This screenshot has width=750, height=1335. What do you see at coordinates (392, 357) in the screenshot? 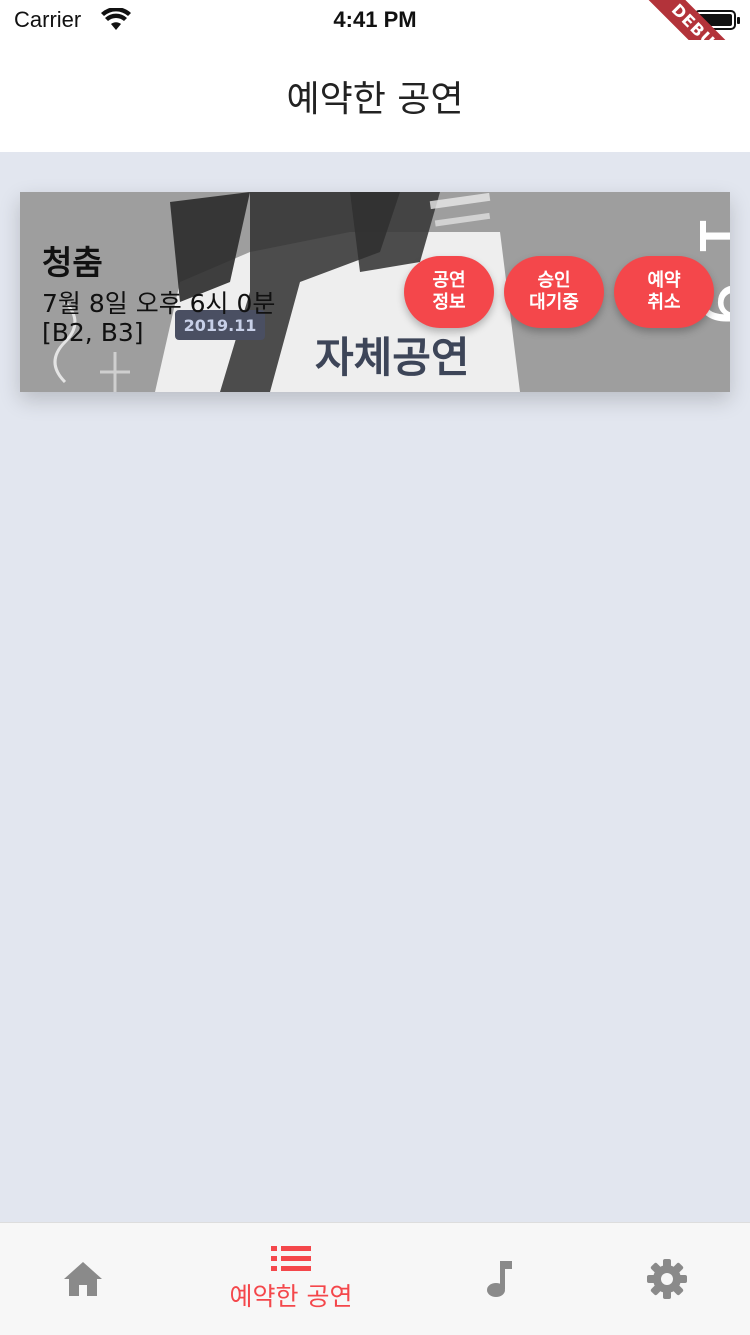
I see `poster-banner: 자체공연` at bounding box center [392, 357].